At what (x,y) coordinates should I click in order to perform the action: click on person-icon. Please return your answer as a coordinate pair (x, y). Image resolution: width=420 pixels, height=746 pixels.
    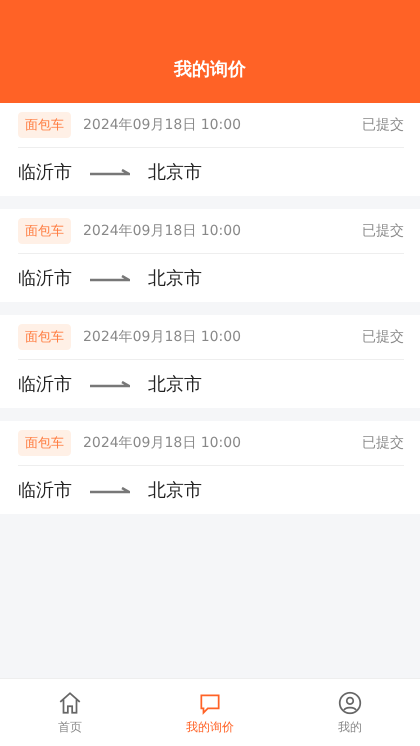
    Looking at the image, I should click on (350, 703).